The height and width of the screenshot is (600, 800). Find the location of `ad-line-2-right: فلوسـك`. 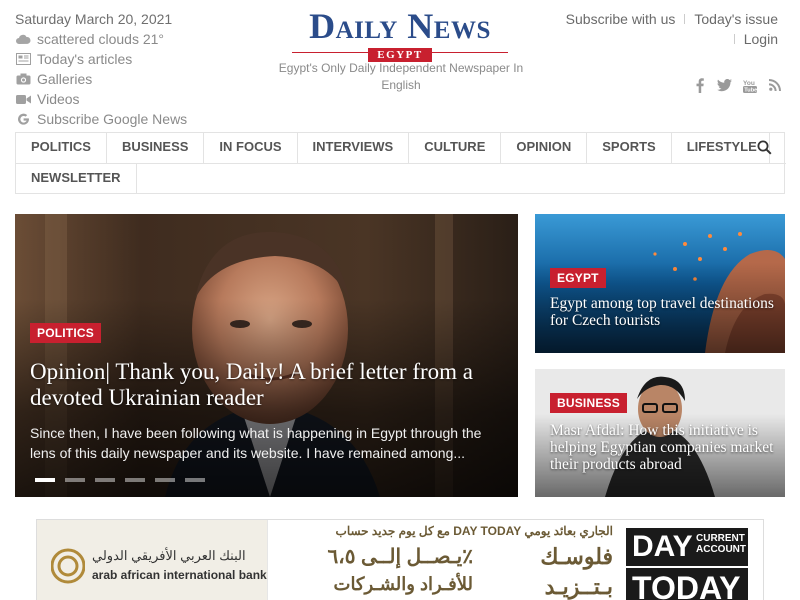

ad-line-2-right: فلوسـك is located at coordinates (576, 556).